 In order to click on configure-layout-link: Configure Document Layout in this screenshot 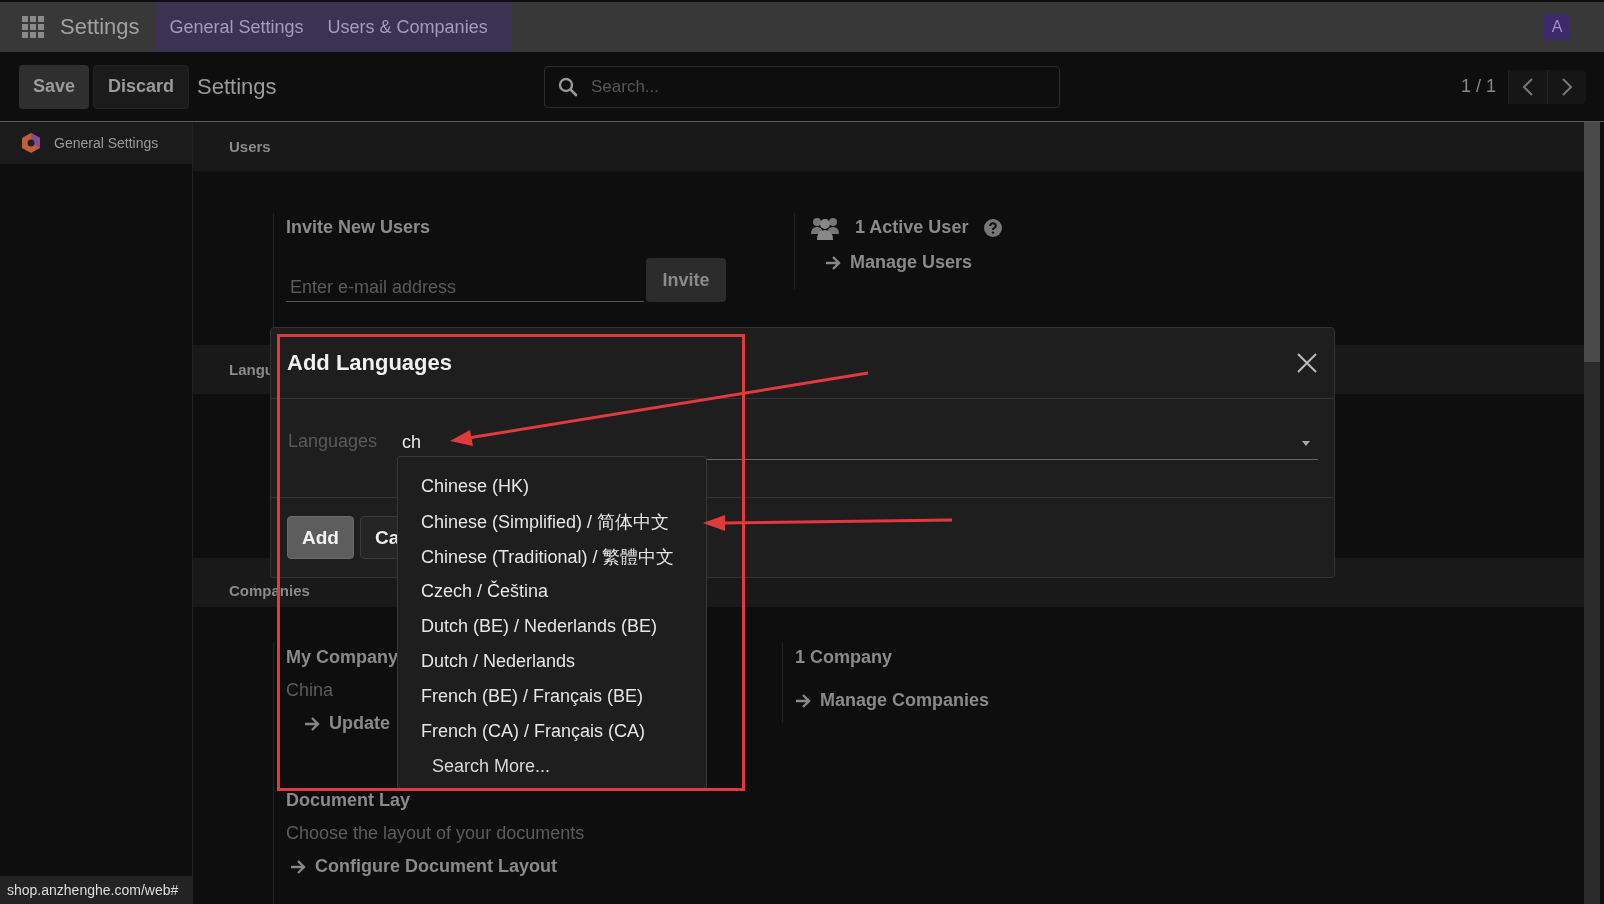, I will do `click(421, 866)`.